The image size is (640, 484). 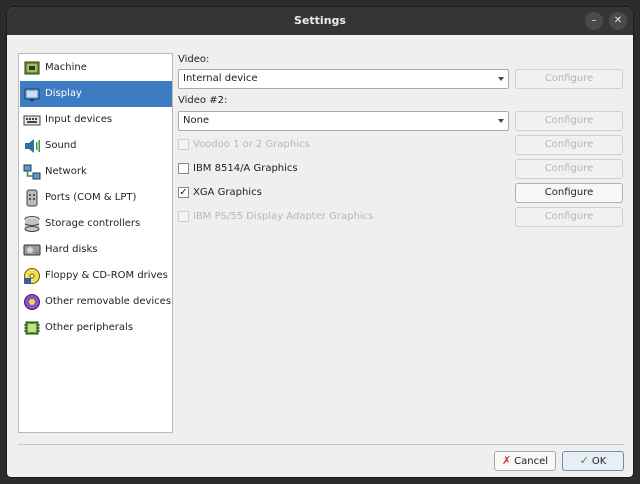 What do you see at coordinates (569, 121) in the screenshot?
I see `video2-configure-button: Configure` at bounding box center [569, 121].